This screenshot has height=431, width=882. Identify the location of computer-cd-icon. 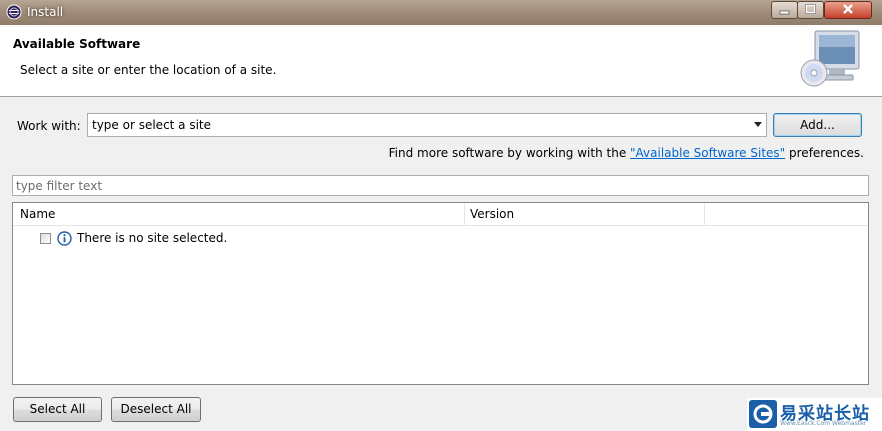
(830, 58).